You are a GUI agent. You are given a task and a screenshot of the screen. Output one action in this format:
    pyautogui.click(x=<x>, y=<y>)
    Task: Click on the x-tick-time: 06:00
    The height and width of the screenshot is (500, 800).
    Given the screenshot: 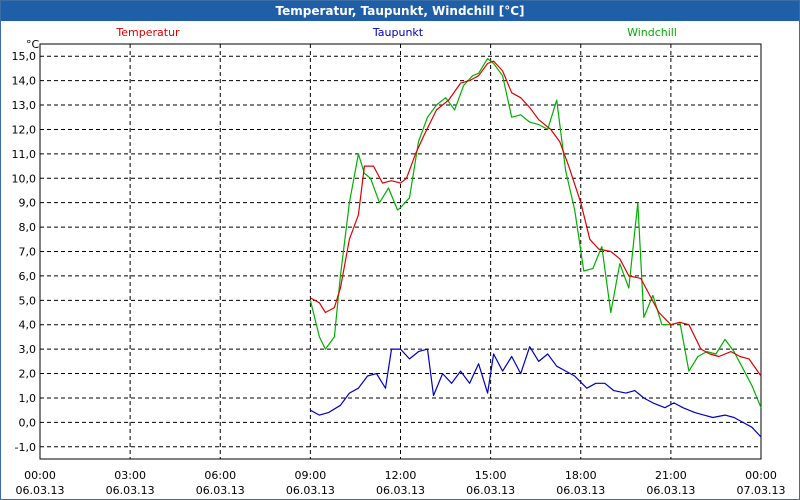 What is the action you would take?
    pyautogui.click(x=220, y=475)
    